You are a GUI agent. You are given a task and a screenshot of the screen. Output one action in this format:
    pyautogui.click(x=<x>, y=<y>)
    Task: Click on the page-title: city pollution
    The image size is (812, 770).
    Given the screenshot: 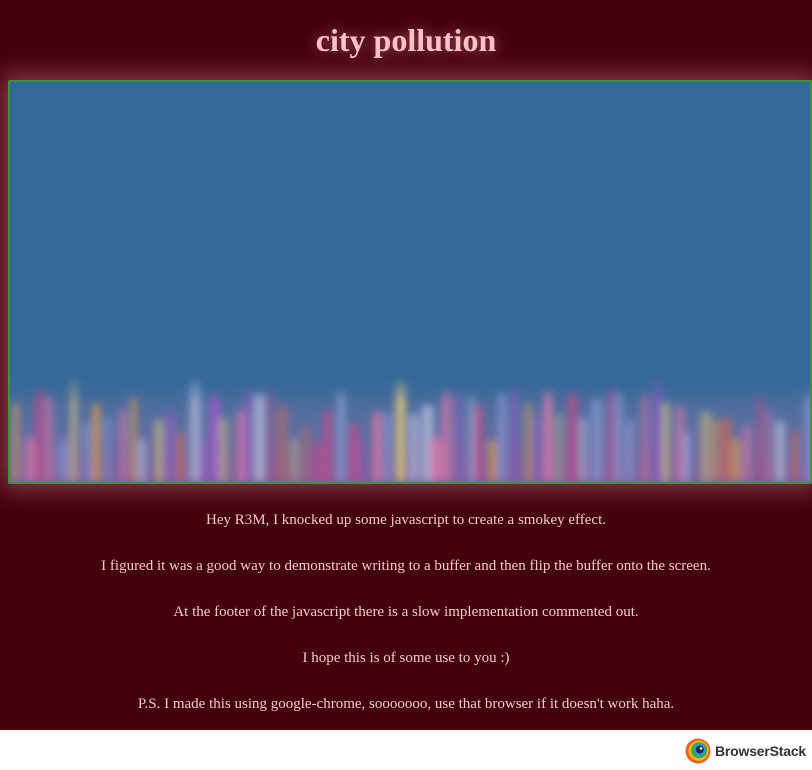 What is the action you would take?
    pyautogui.click(x=406, y=40)
    